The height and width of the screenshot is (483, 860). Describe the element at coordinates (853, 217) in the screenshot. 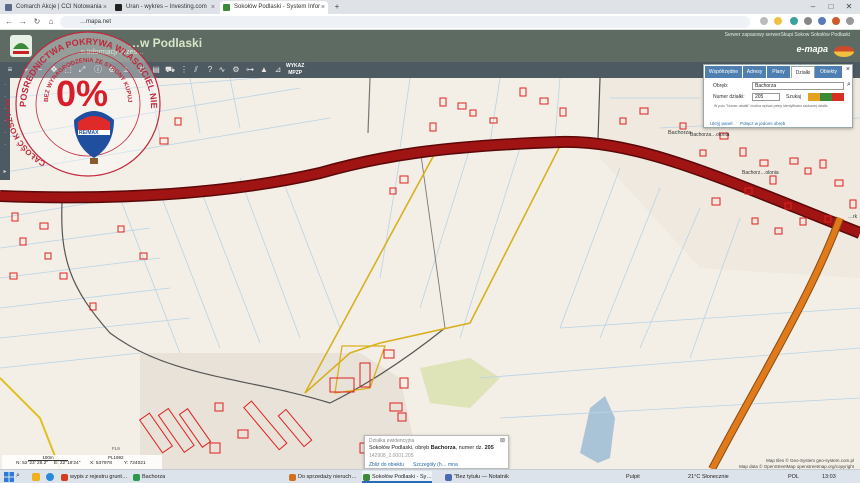

I see `edge-label: …rk` at that location.